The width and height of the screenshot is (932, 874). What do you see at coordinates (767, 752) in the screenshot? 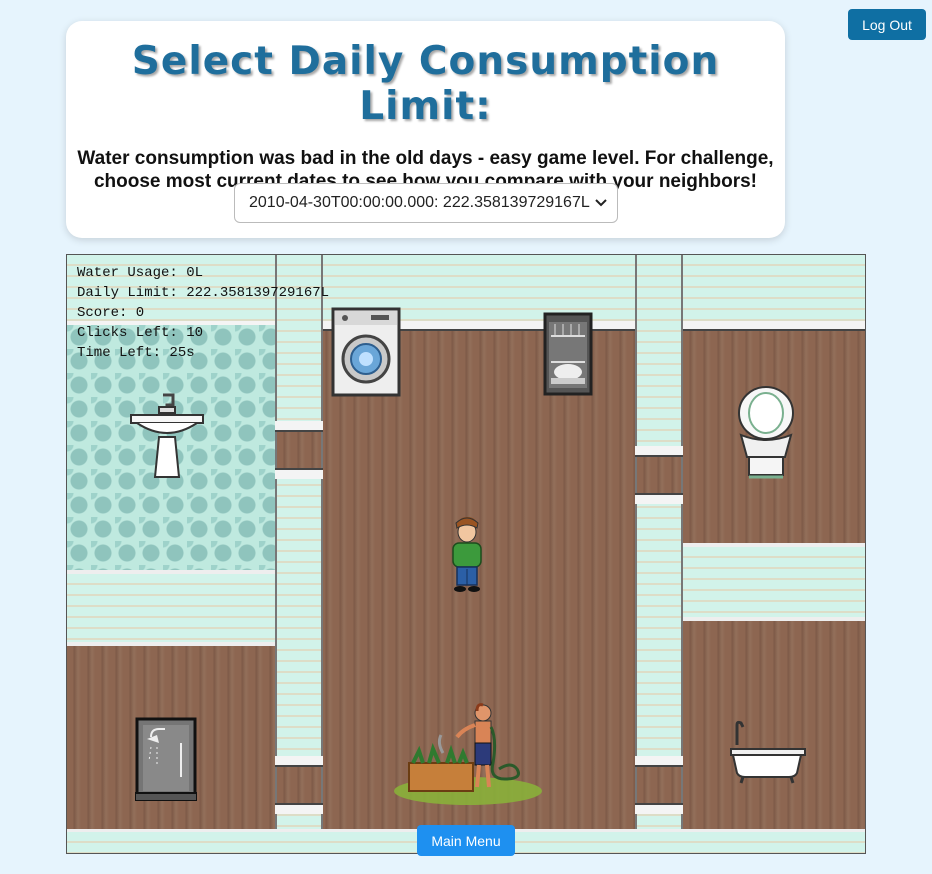
I see `bathtub-icon` at bounding box center [767, 752].